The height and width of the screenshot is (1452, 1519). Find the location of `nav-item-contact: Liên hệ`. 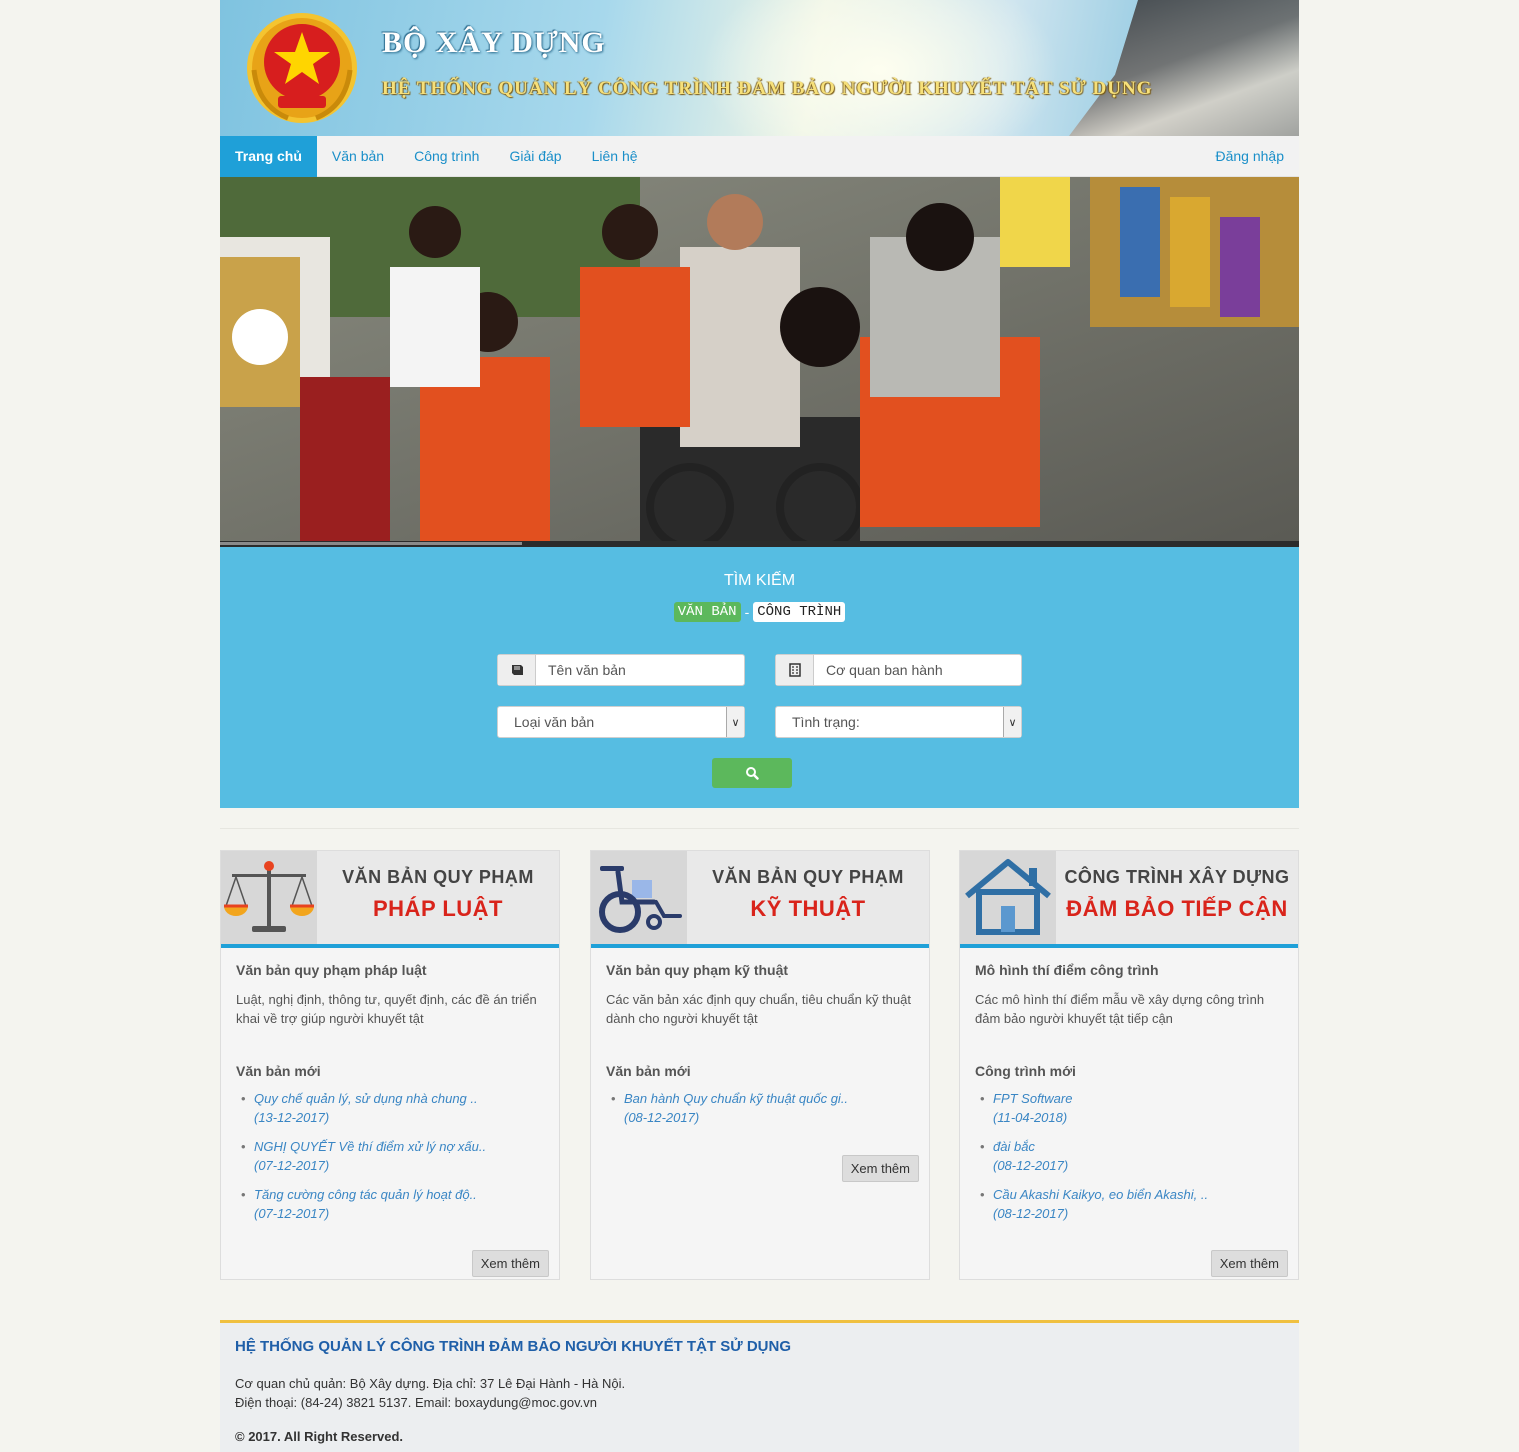

nav-item-contact: Liên hệ is located at coordinates (615, 156).